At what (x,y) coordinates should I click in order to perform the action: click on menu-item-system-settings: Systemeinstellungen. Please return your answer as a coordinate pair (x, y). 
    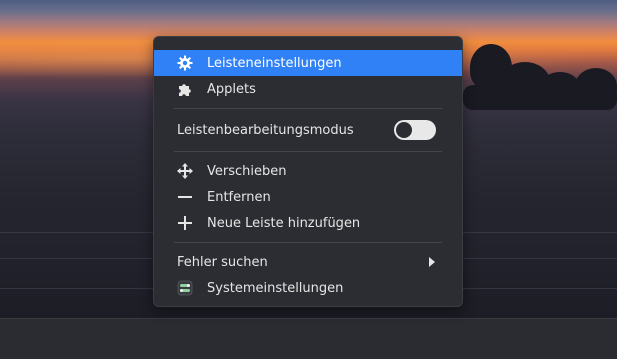
    Looking at the image, I should click on (308, 288).